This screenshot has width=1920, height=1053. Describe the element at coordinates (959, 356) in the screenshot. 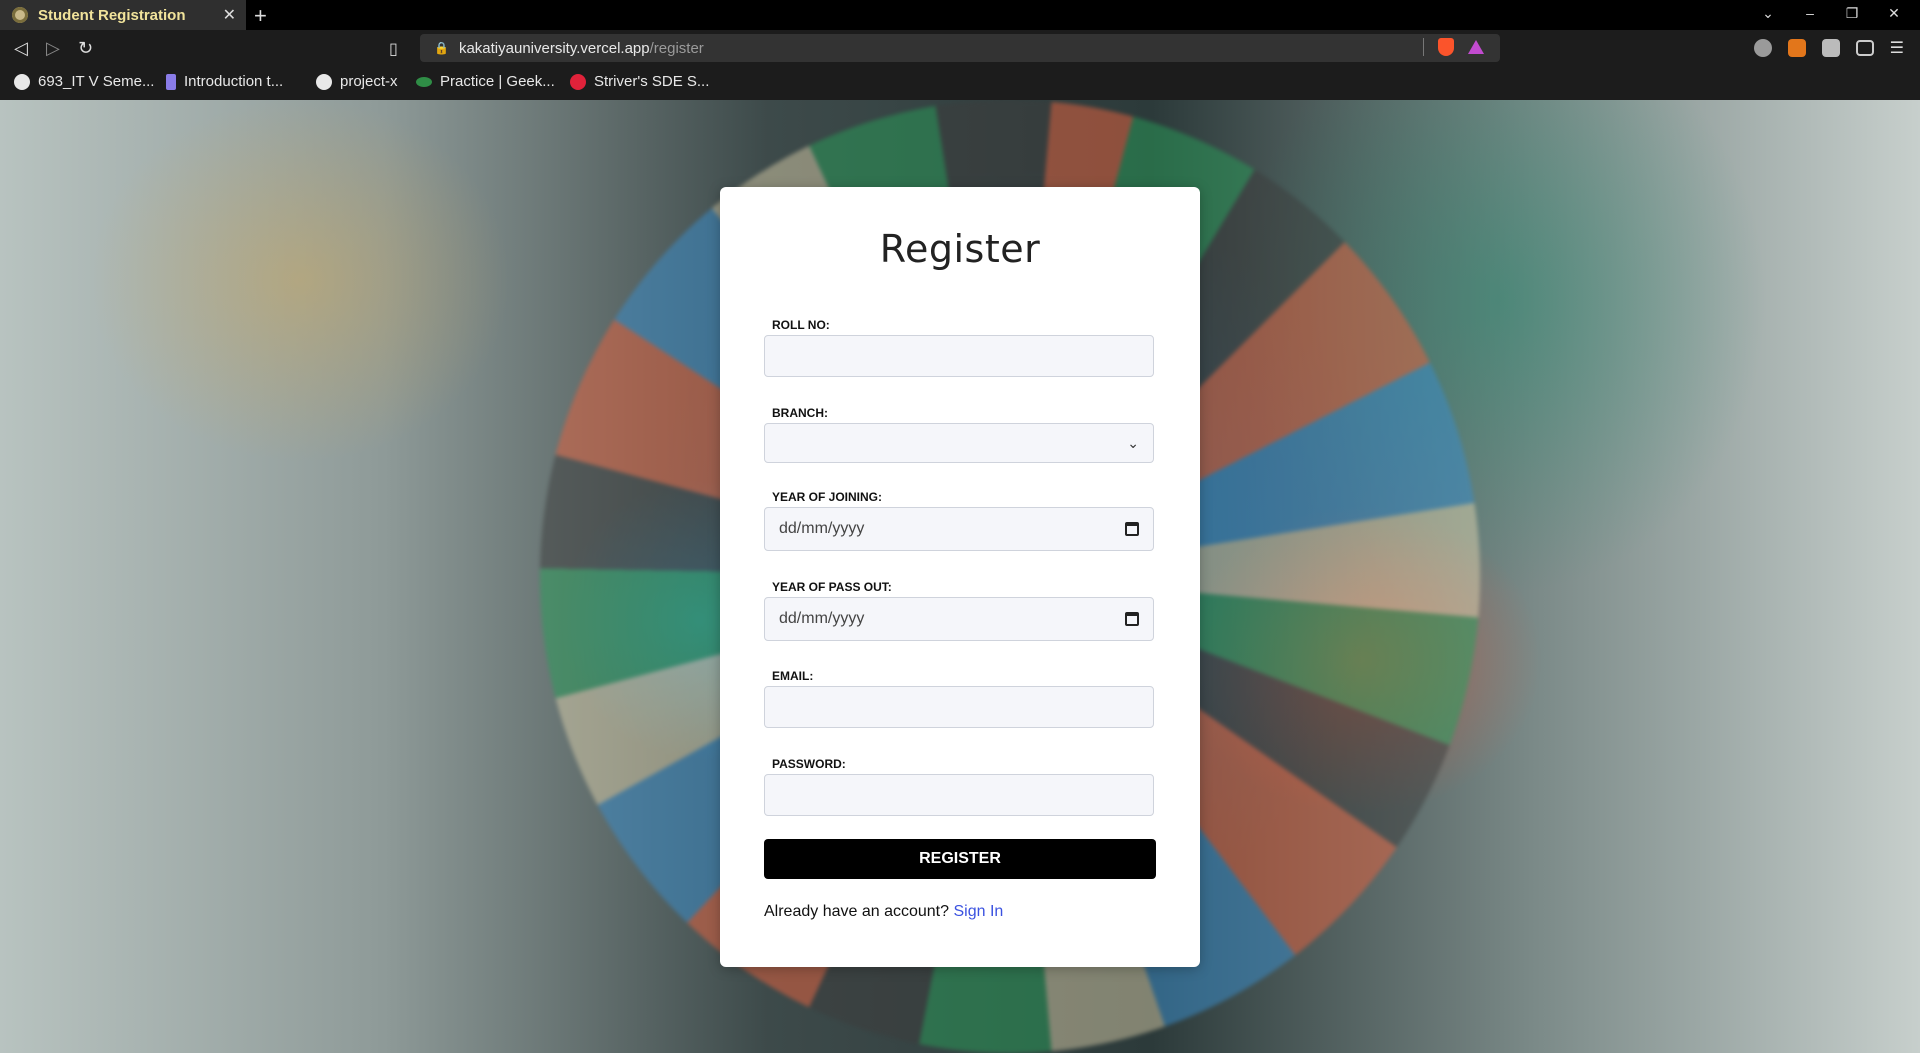

I see `roll-no-input` at that location.